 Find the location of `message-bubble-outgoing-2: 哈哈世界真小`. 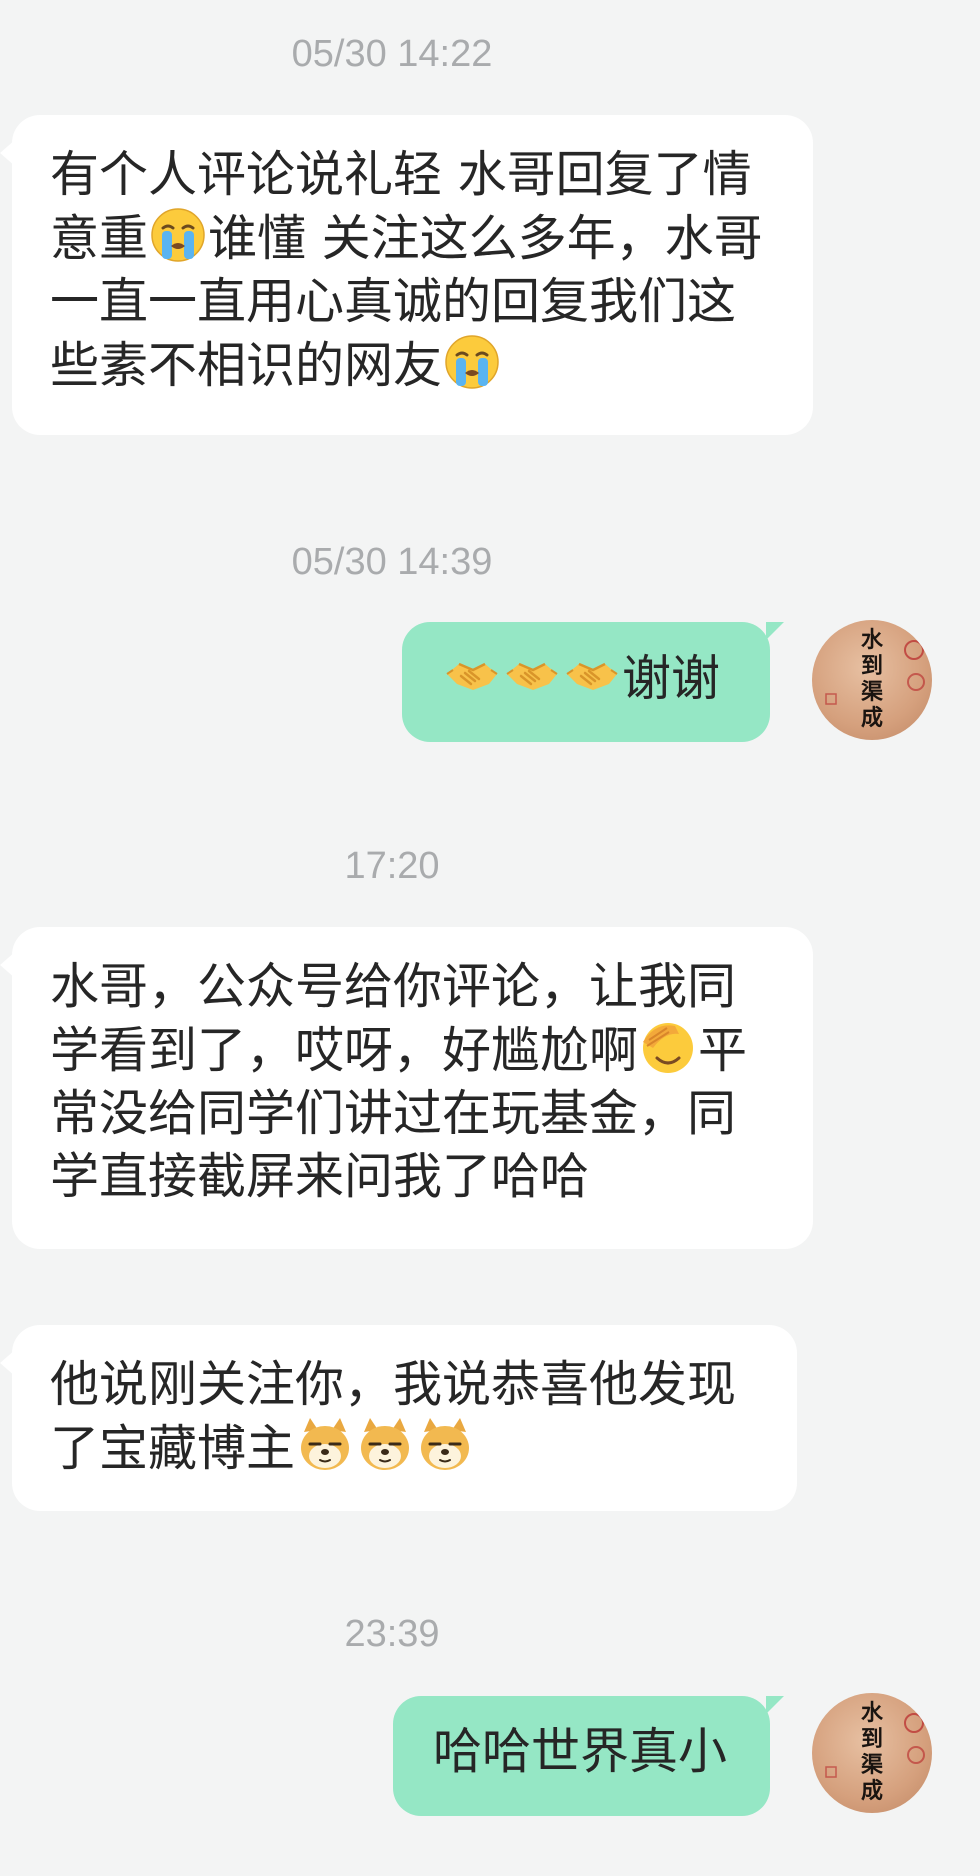

message-bubble-outgoing-2: 哈哈世界真小 is located at coordinates (588, 1756).